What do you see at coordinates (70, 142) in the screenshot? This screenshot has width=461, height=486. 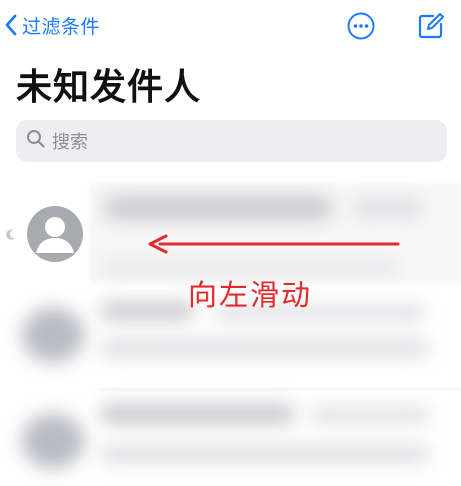 I see `search-placeholder: 搜索` at bounding box center [70, 142].